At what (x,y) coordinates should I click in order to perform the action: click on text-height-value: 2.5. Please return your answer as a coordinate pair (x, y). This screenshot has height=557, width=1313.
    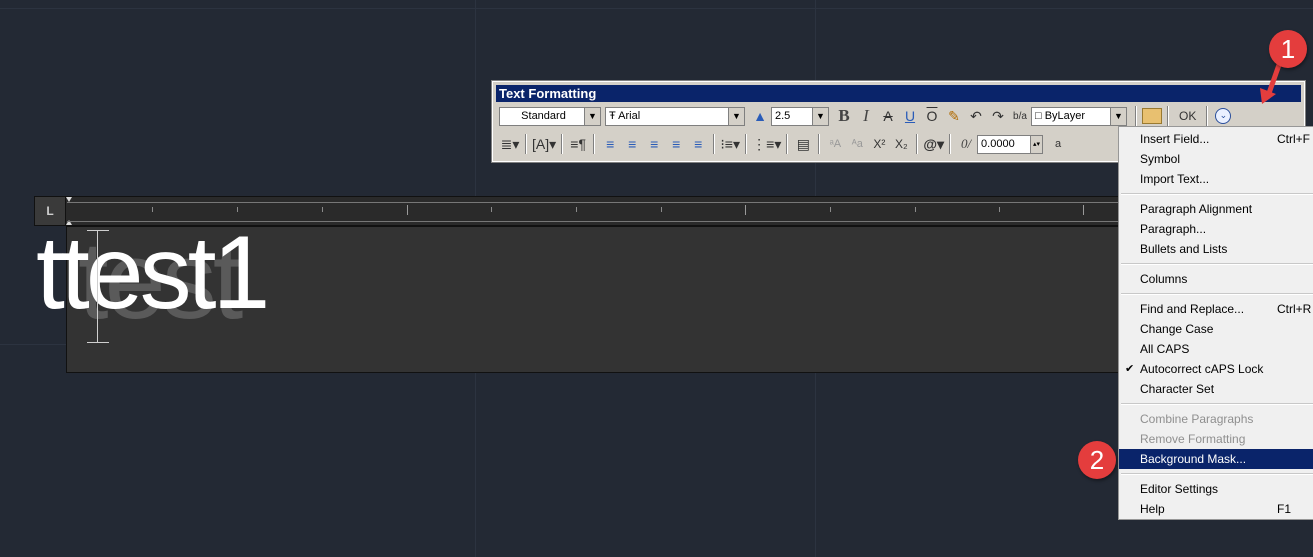
    Looking at the image, I should click on (783, 116).